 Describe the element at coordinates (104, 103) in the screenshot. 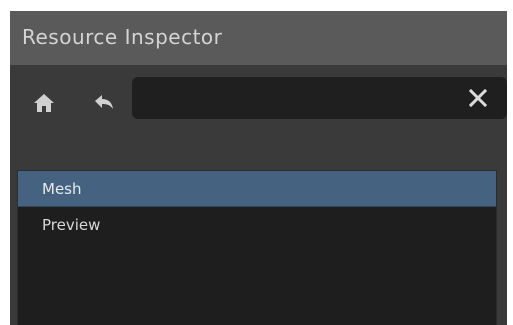

I see `back-arrow-icon` at that location.